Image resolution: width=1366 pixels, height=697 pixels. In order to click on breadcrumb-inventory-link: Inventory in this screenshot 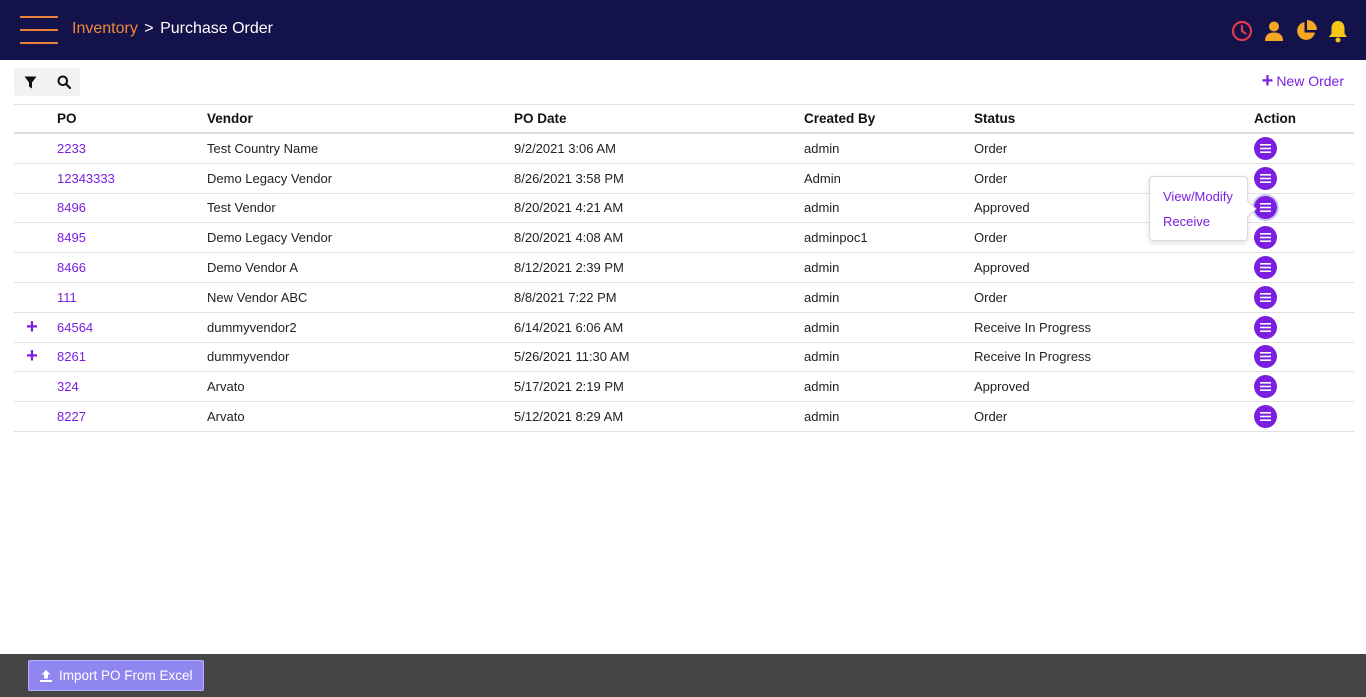, I will do `click(105, 28)`.